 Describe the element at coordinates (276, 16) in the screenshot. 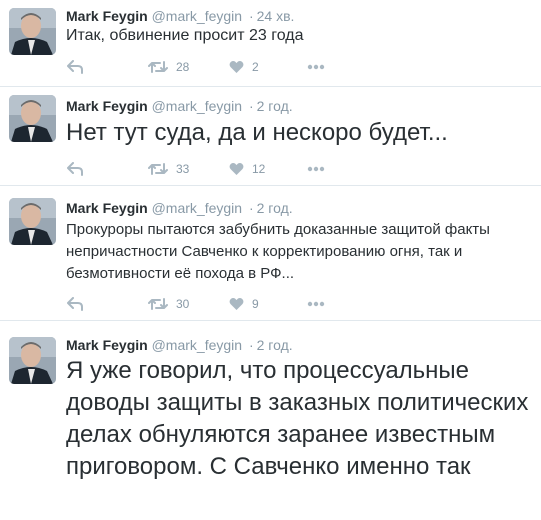

I see `tweet-time: 24 хв.` at that location.